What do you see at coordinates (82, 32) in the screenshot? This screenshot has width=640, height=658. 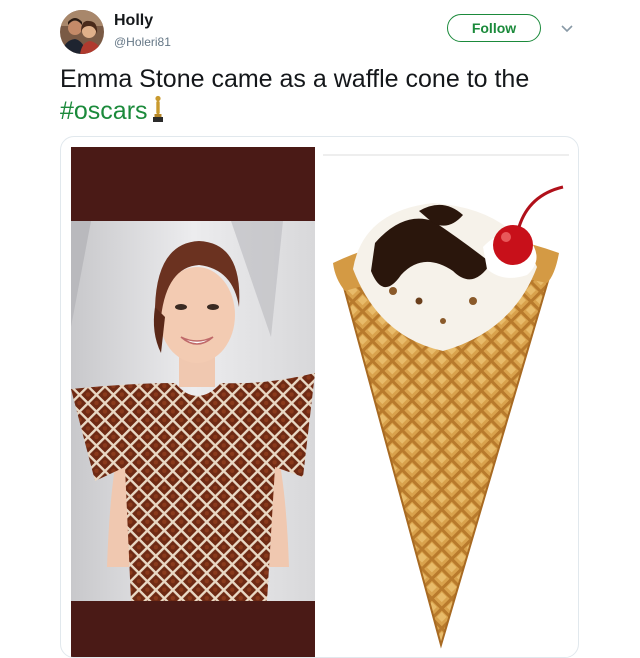 I see `avatar` at bounding box center [82, 32].